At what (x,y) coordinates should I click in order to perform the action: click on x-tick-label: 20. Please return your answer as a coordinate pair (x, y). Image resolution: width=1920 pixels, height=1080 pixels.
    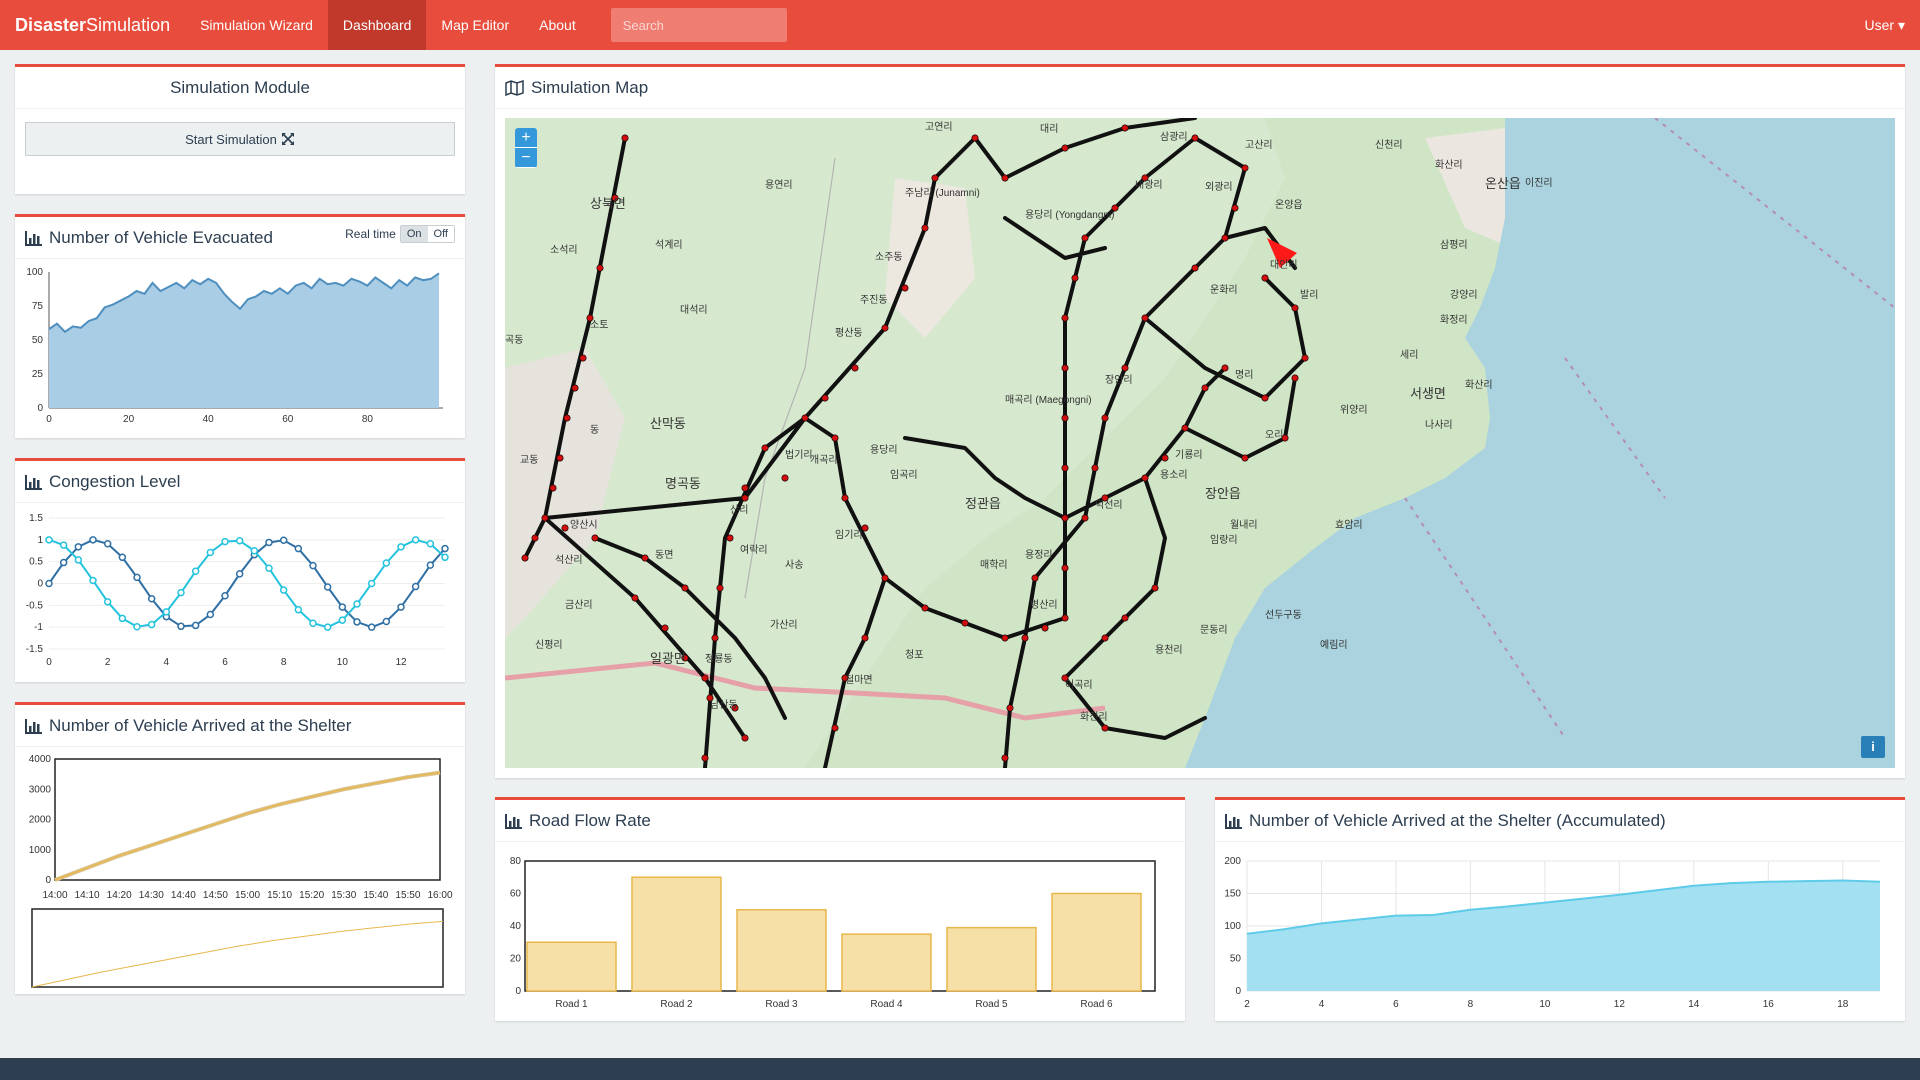
    Looking at the image, I should click on (129, 419).